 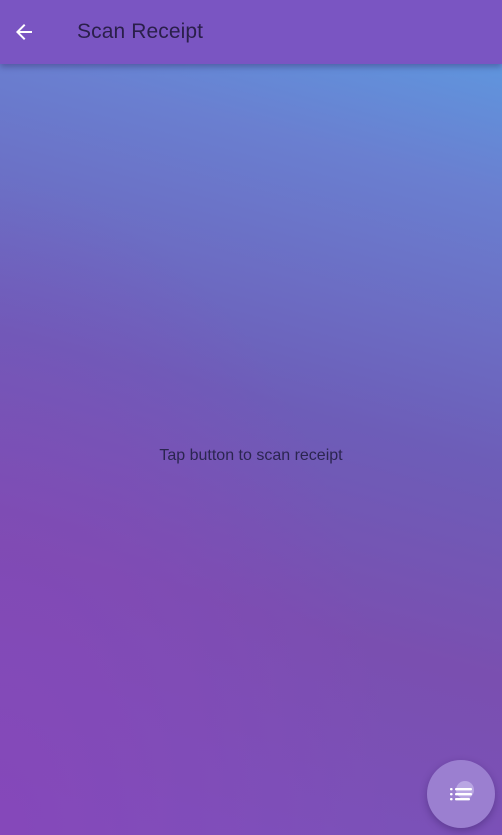 I want to click on list-icon, so click(x=462, y=791).